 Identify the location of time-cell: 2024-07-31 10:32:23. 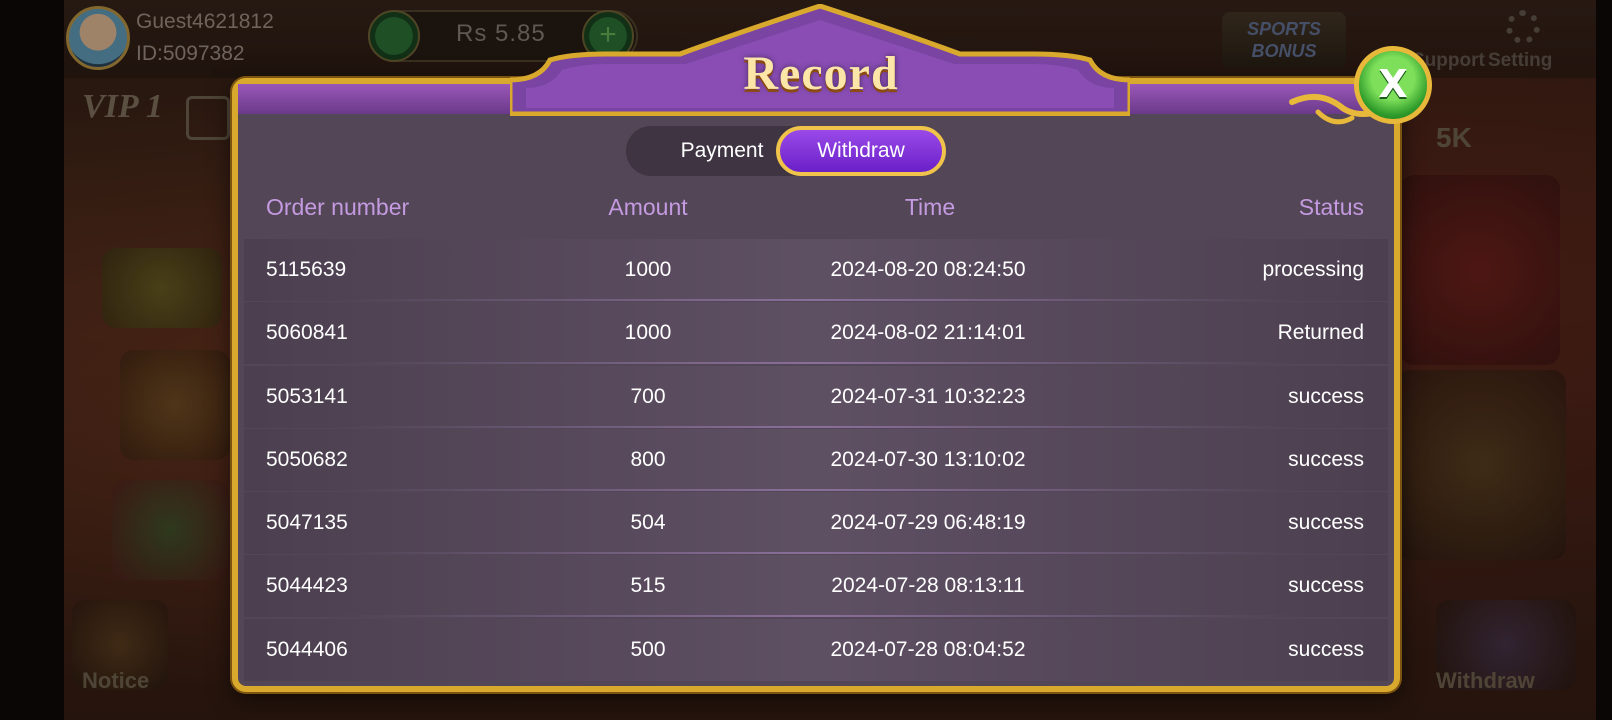
(928, 396).